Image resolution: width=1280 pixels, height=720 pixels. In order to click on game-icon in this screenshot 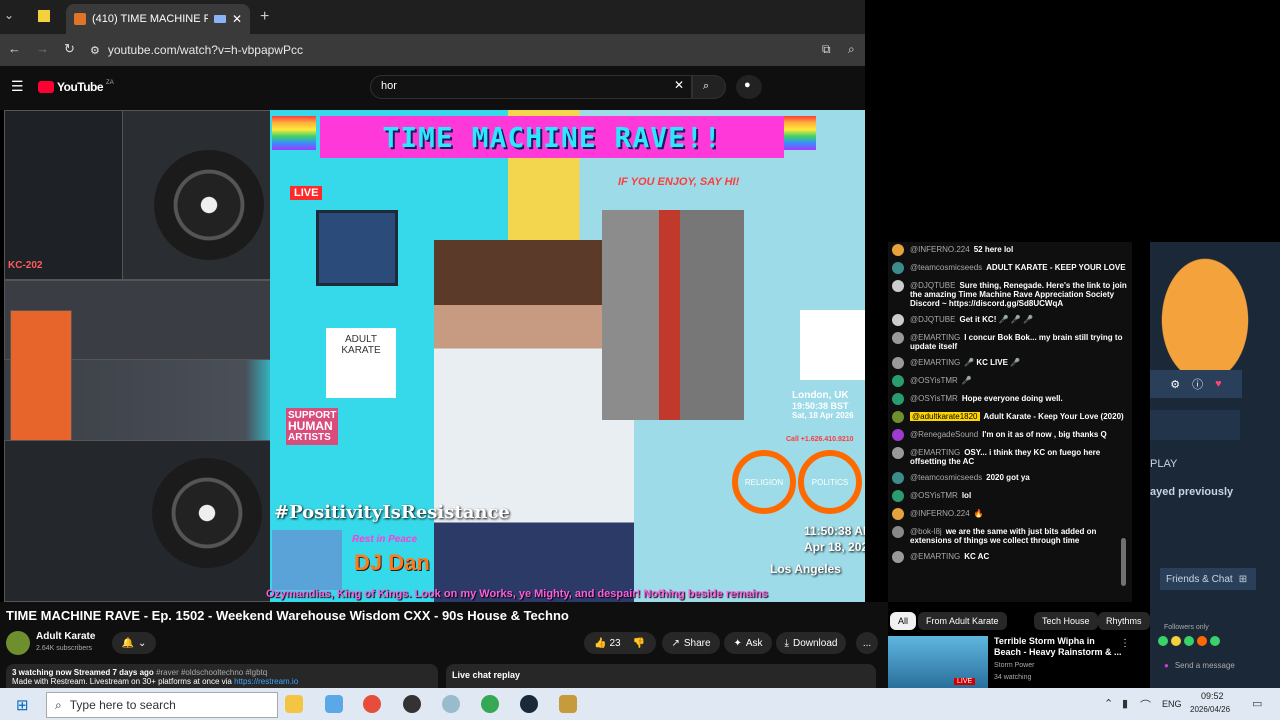, I will do `click(568, 704)`.